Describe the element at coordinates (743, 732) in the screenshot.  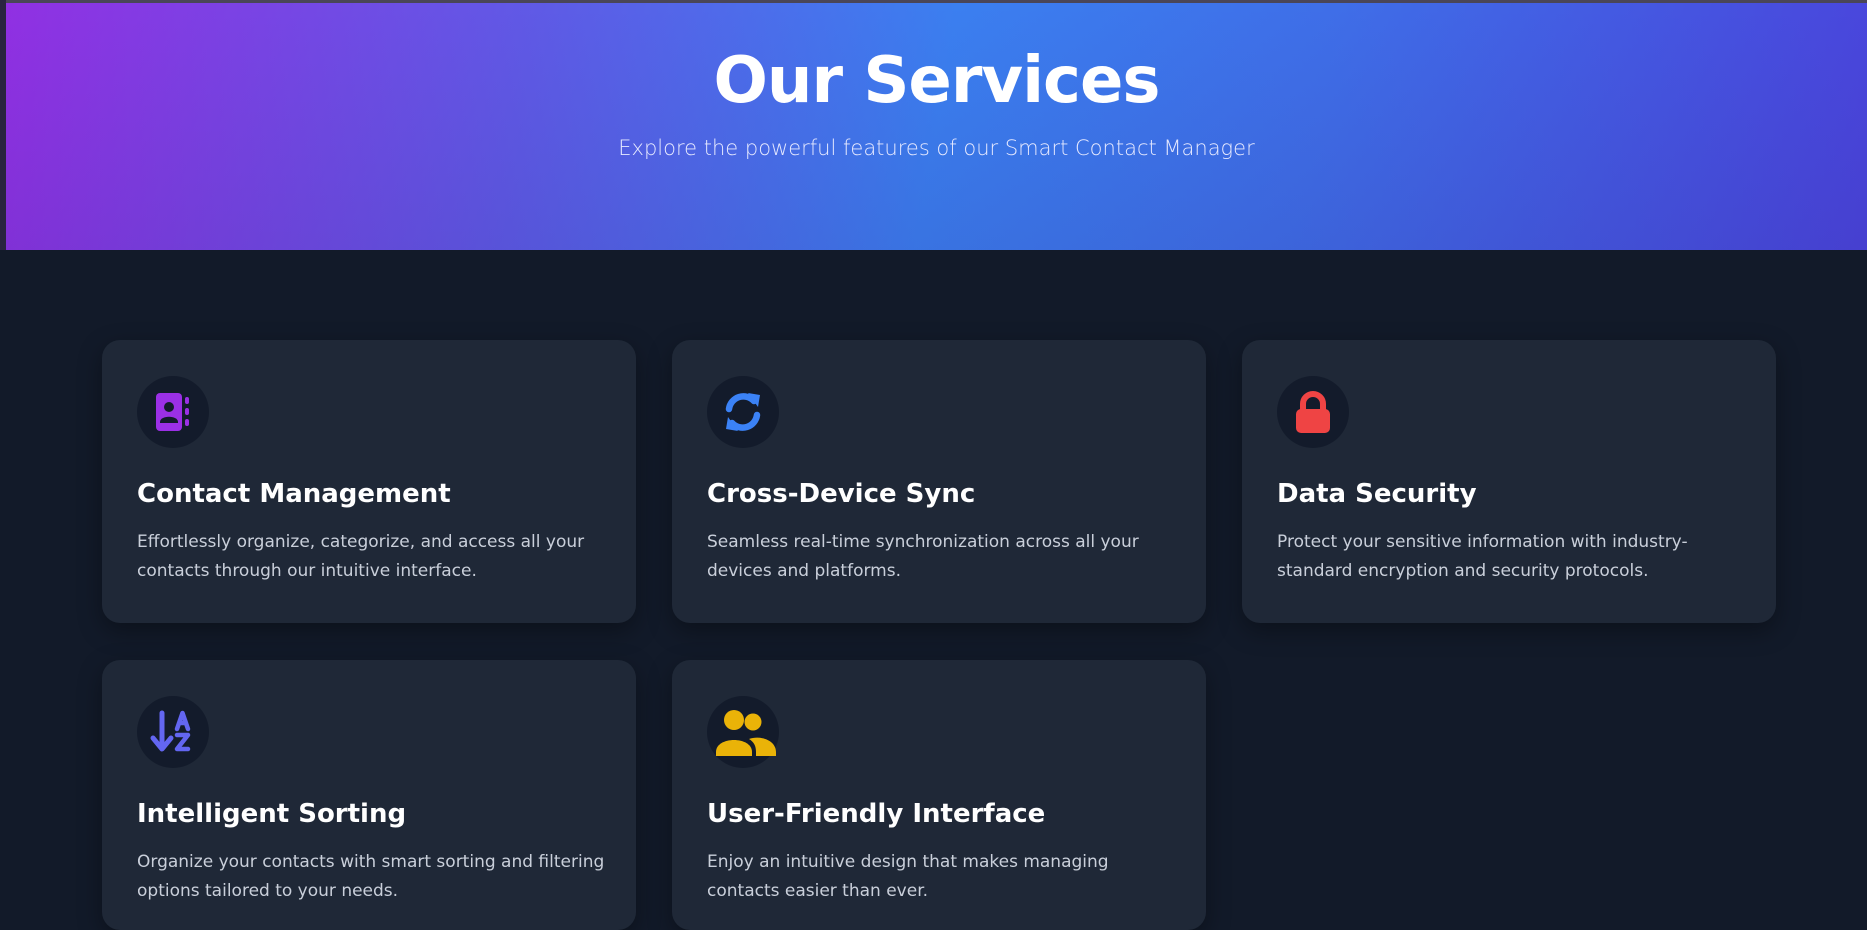
I see `users-icon` at that location.